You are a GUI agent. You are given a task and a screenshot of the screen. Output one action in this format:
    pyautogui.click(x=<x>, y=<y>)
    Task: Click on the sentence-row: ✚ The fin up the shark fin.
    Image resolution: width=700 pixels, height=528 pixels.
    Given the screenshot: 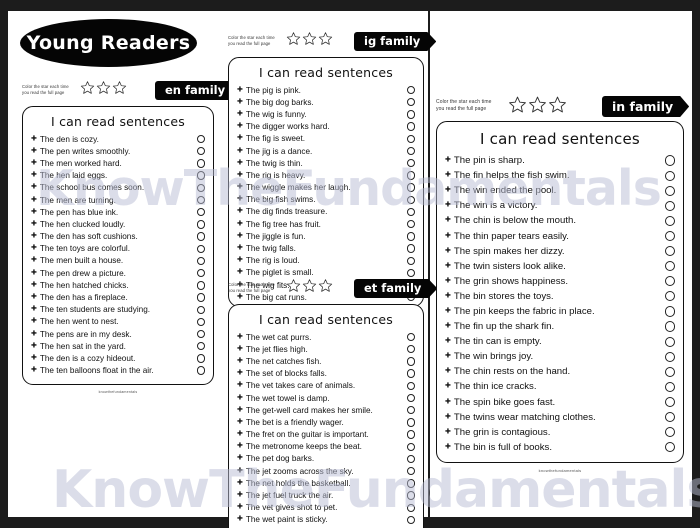 What is the action you would take?
    pyautogui.click(x=560, y=326)
    